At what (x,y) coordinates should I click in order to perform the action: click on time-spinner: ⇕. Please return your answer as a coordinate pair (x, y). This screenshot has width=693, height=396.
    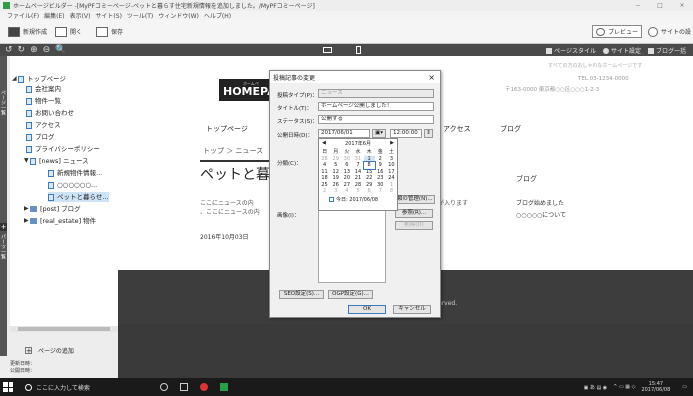
    Looking at the image, I should click on (428, 133).